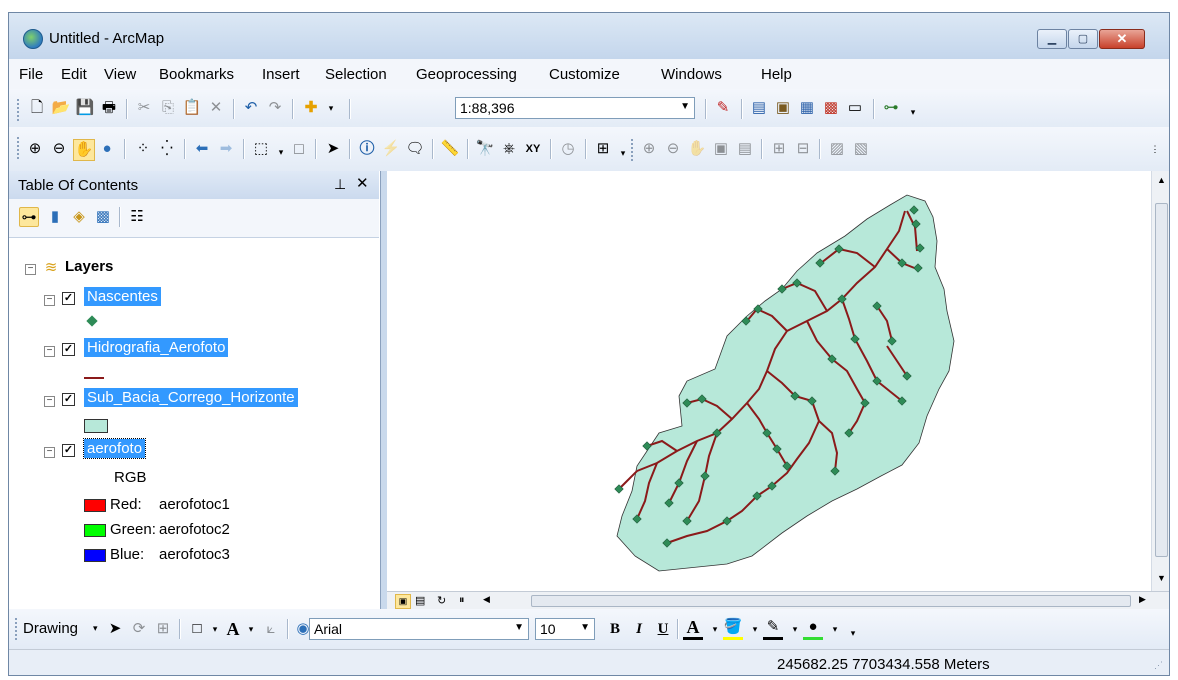 The image size is (1178, 680). Describe the element at coordinates (31, 74) in the screenshot. I see `menu-file: File` at that location.